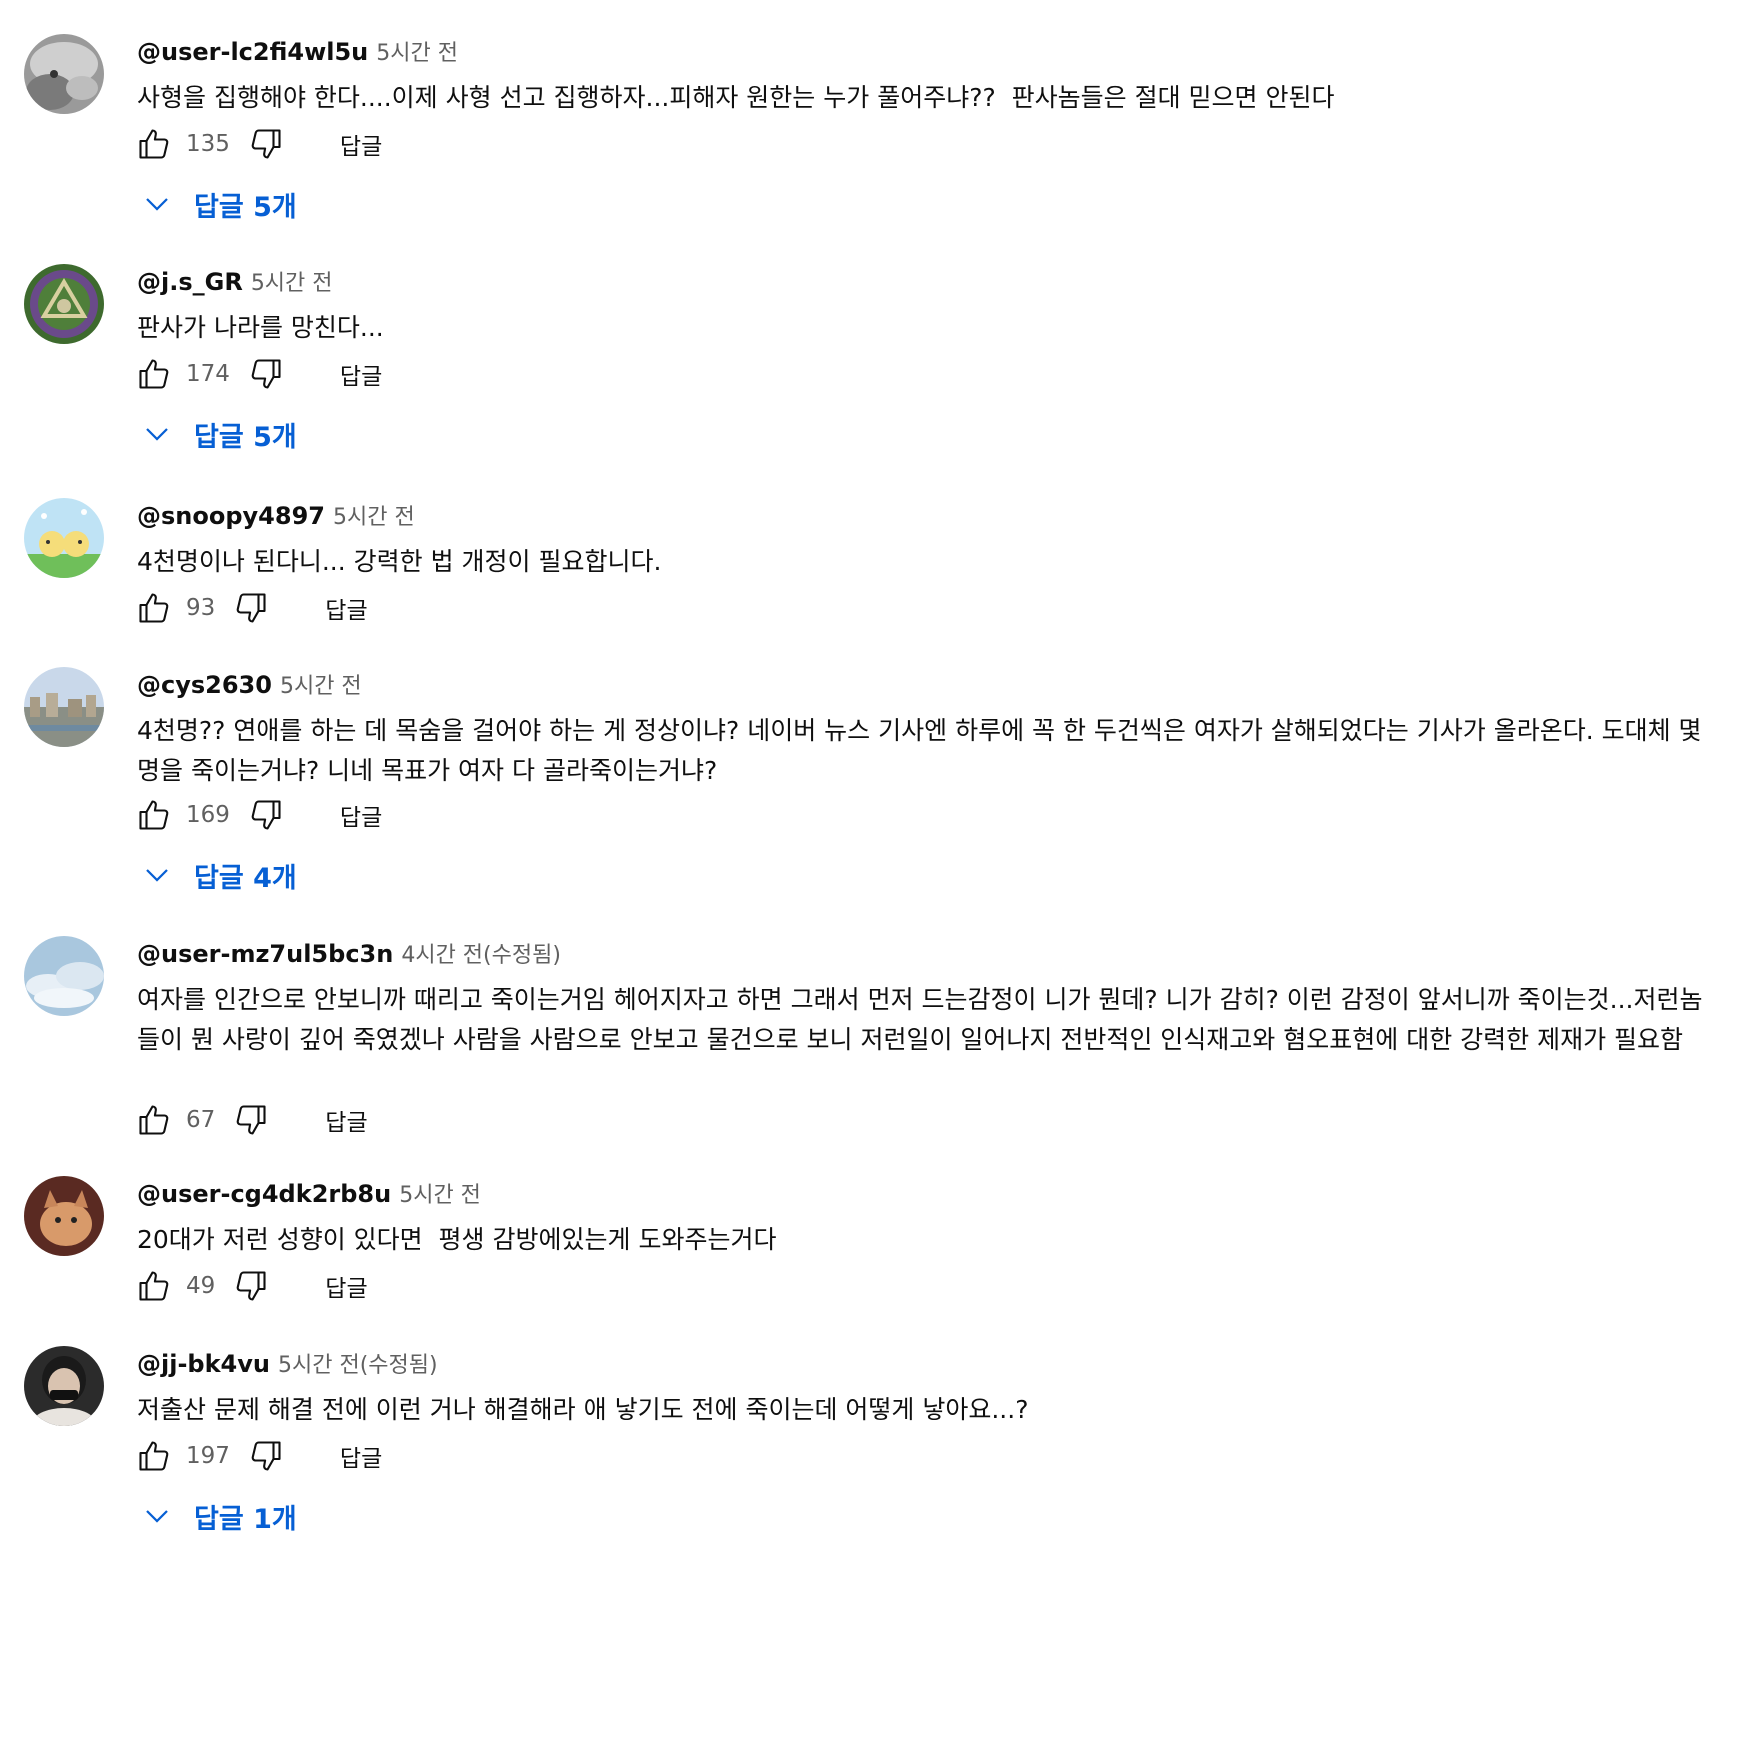 The image size is (1740, 1746). I want to click on author-handle: @cys2630, so click(204, 685).